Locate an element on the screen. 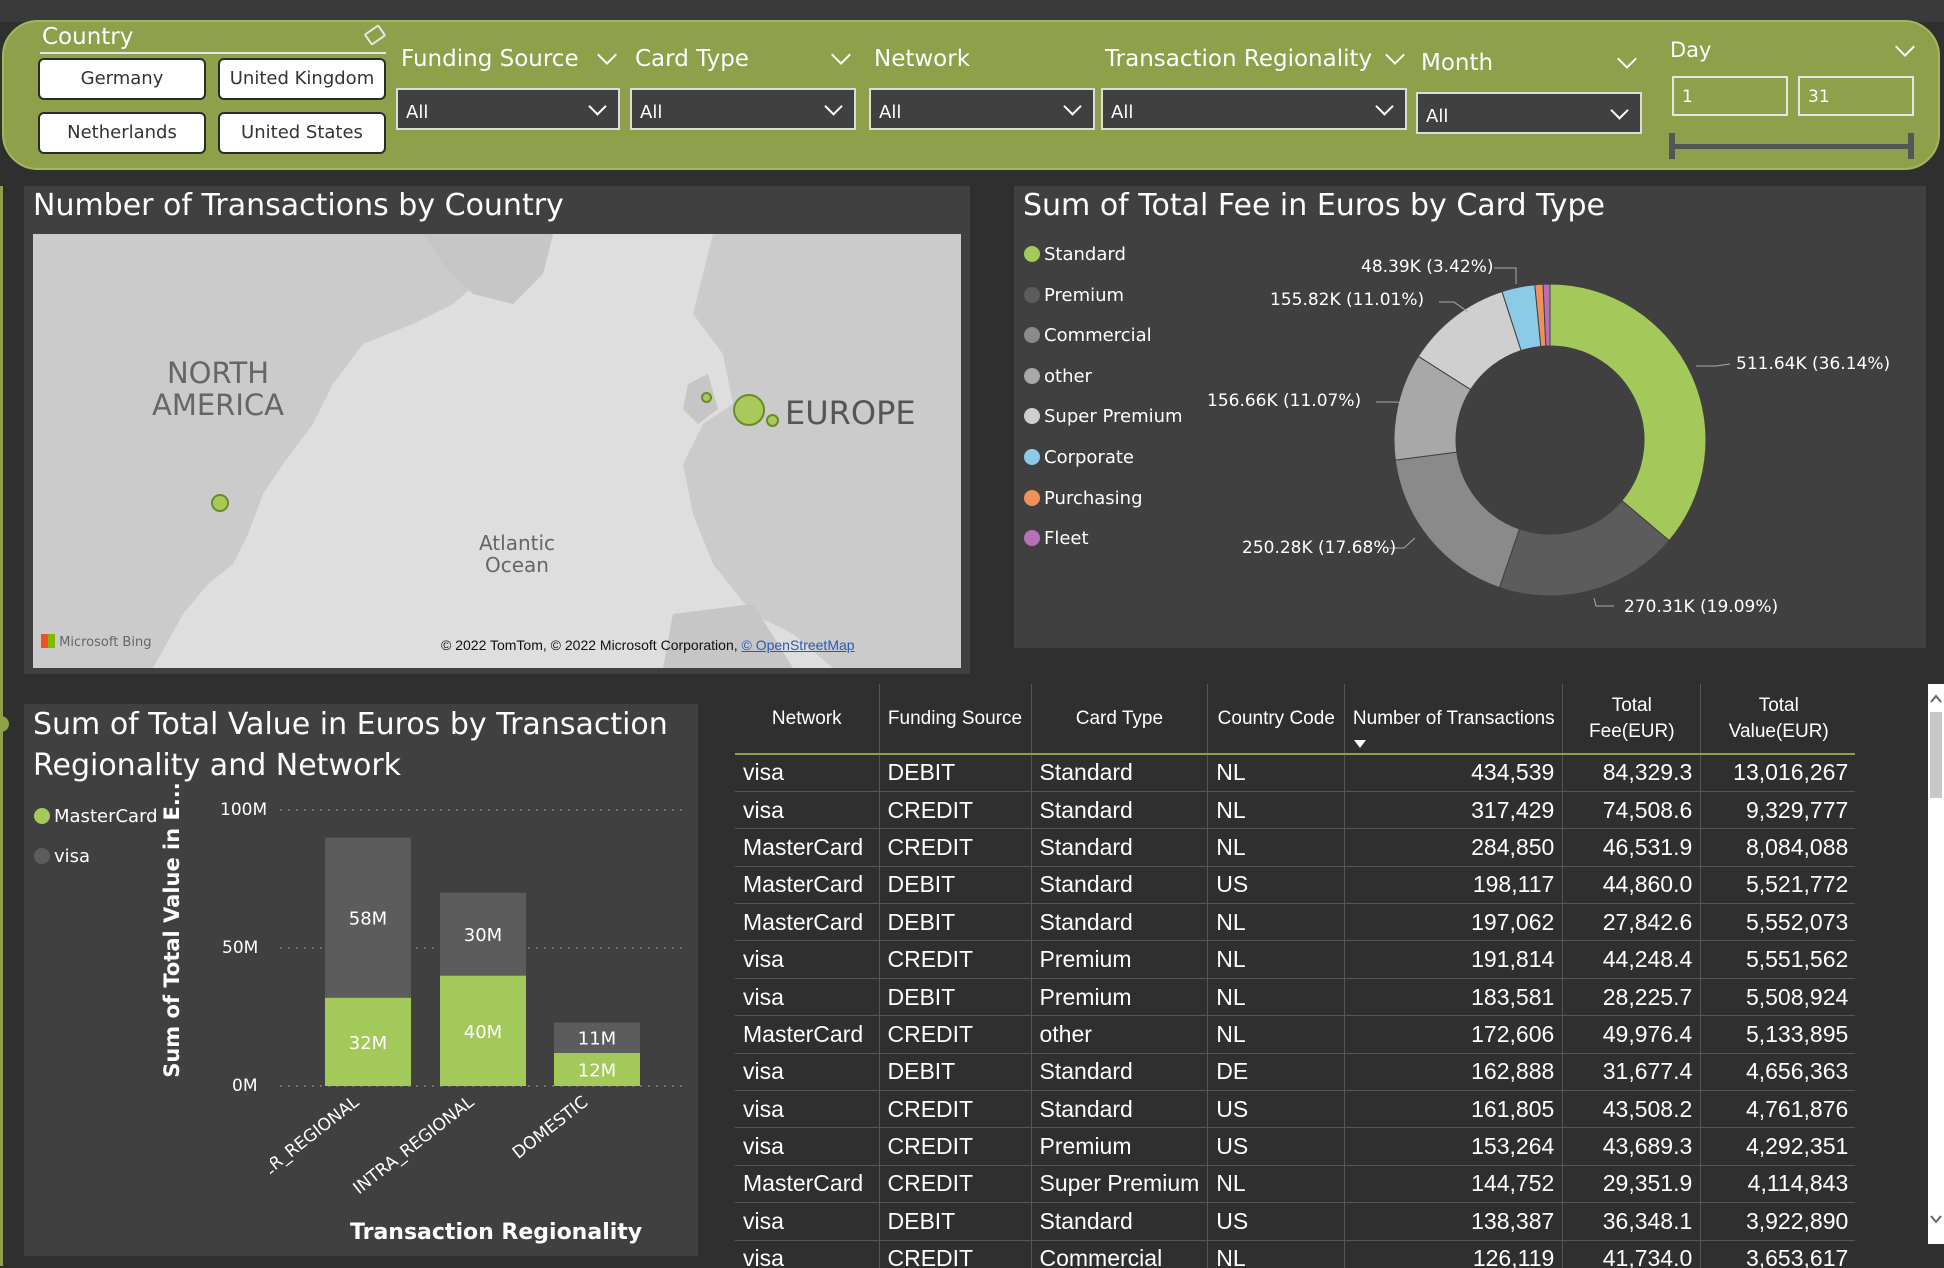 The image size is (1944, 1268). column-header: Number of Transactions is located at coordinates (1454, 719).